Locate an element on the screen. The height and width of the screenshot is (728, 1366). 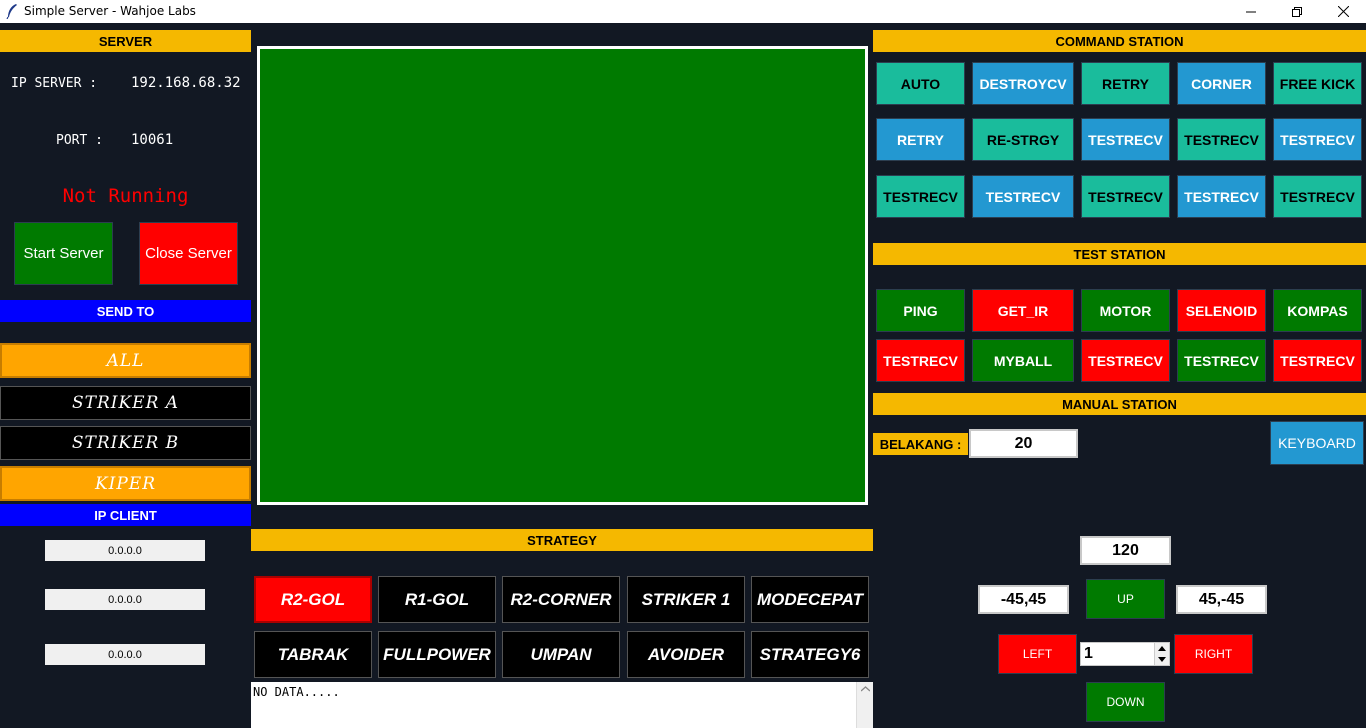
spin-down-icon is located at coordinates (1162, 659).